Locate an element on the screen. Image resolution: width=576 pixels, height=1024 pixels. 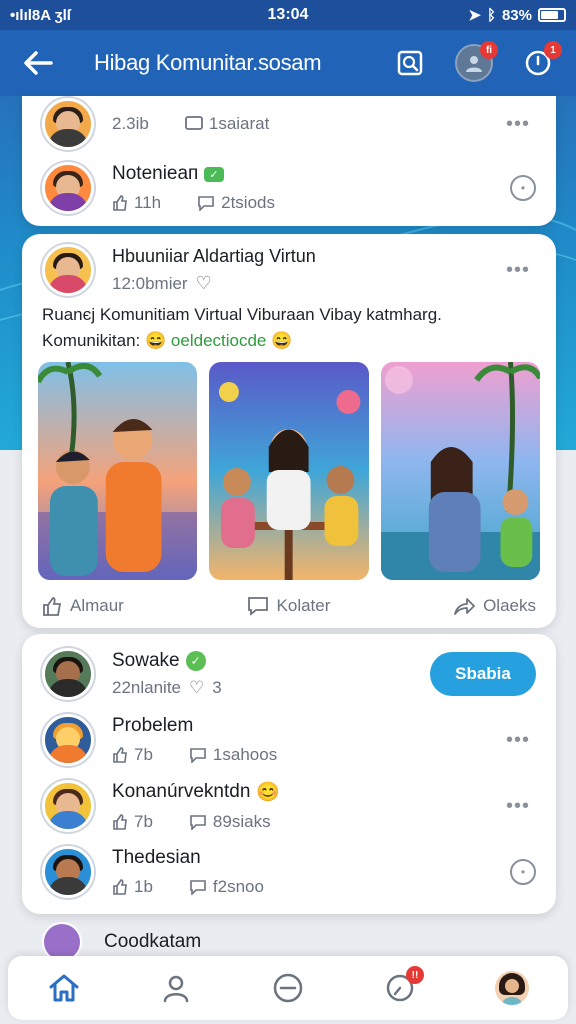
comments-count: 1saiarat is located at coordinates (226, 124).